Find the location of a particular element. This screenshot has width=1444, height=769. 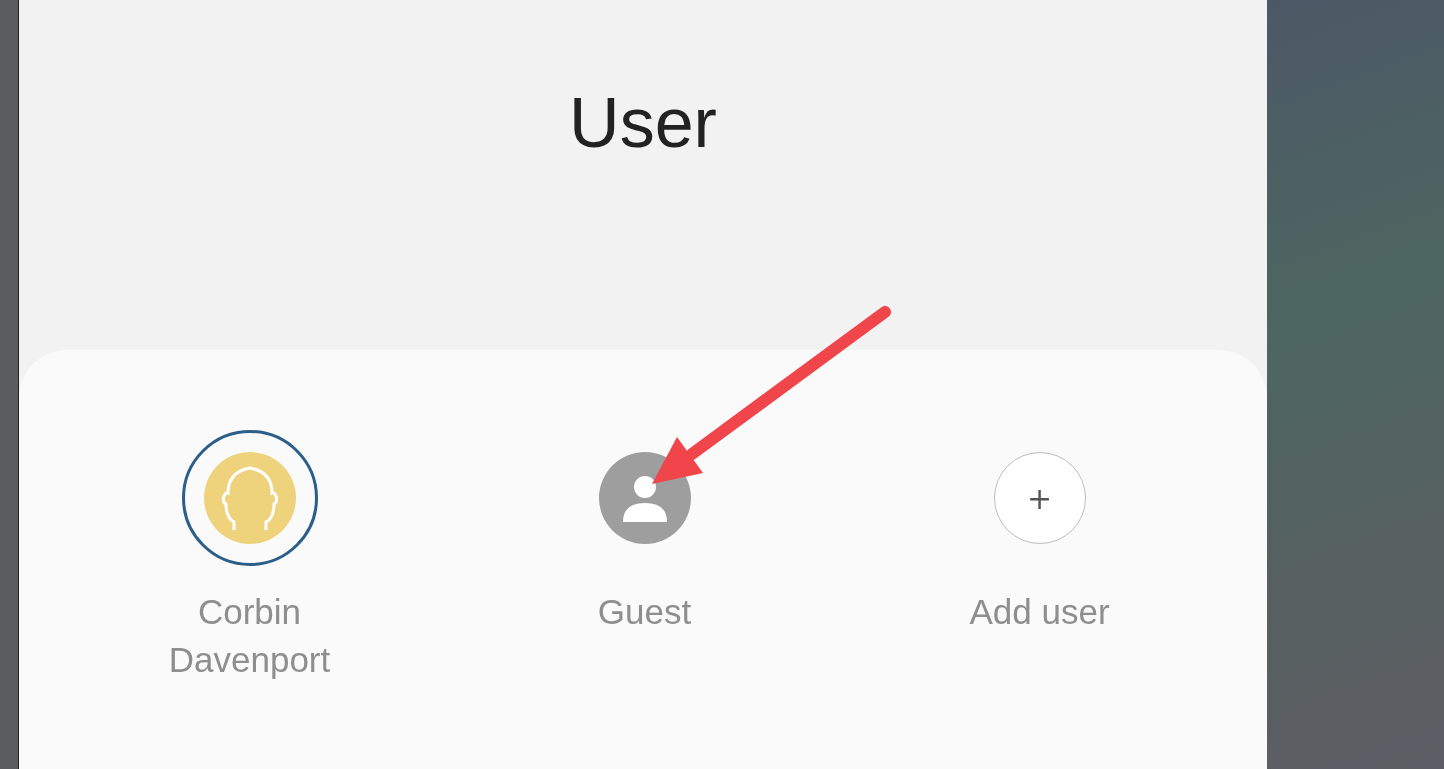

panel-title: User is located at coordinates (643, 123).